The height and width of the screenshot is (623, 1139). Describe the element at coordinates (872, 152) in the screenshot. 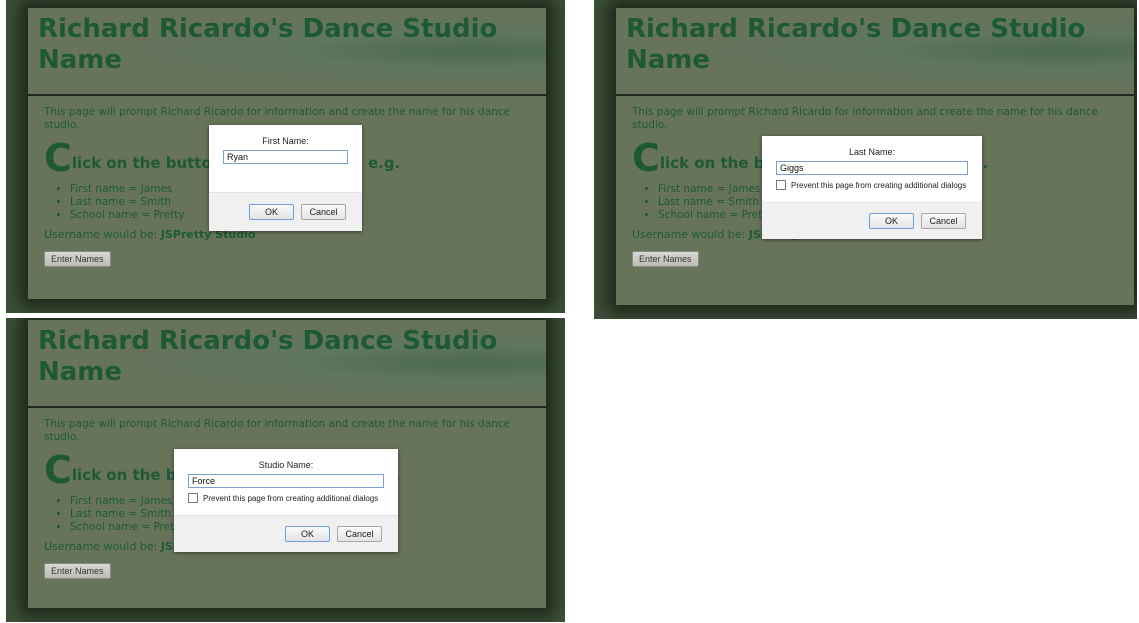

I see `dialog-label: Last Name:` at that location.